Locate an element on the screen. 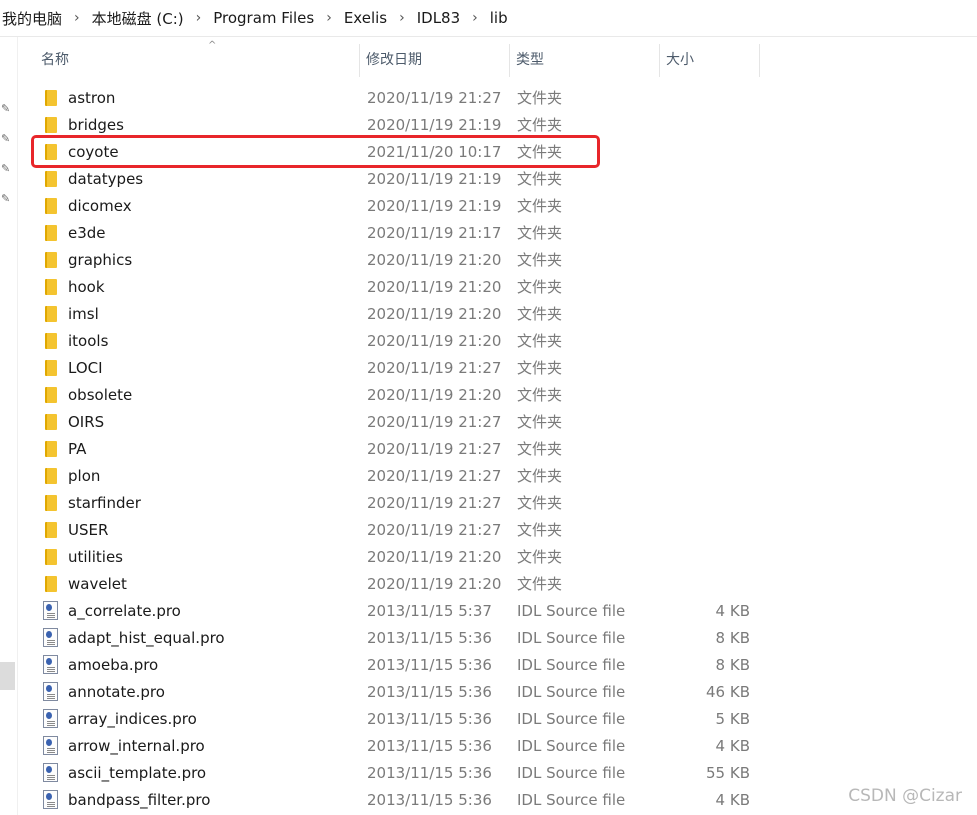  folder-row: e3de 2020/11/19 21:17 文件夹 is located at coordinates (398, 233).